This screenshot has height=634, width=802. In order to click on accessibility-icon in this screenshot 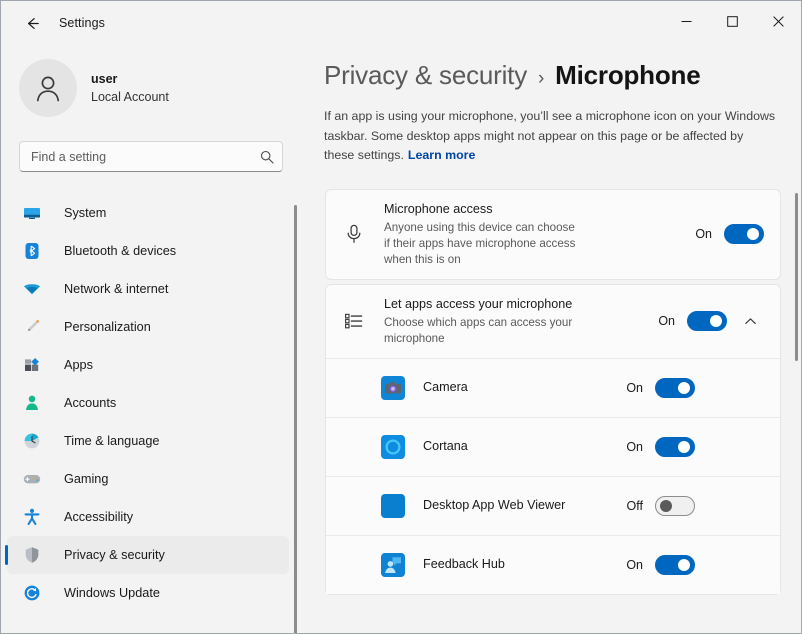, I will do `click(32, 517)`.